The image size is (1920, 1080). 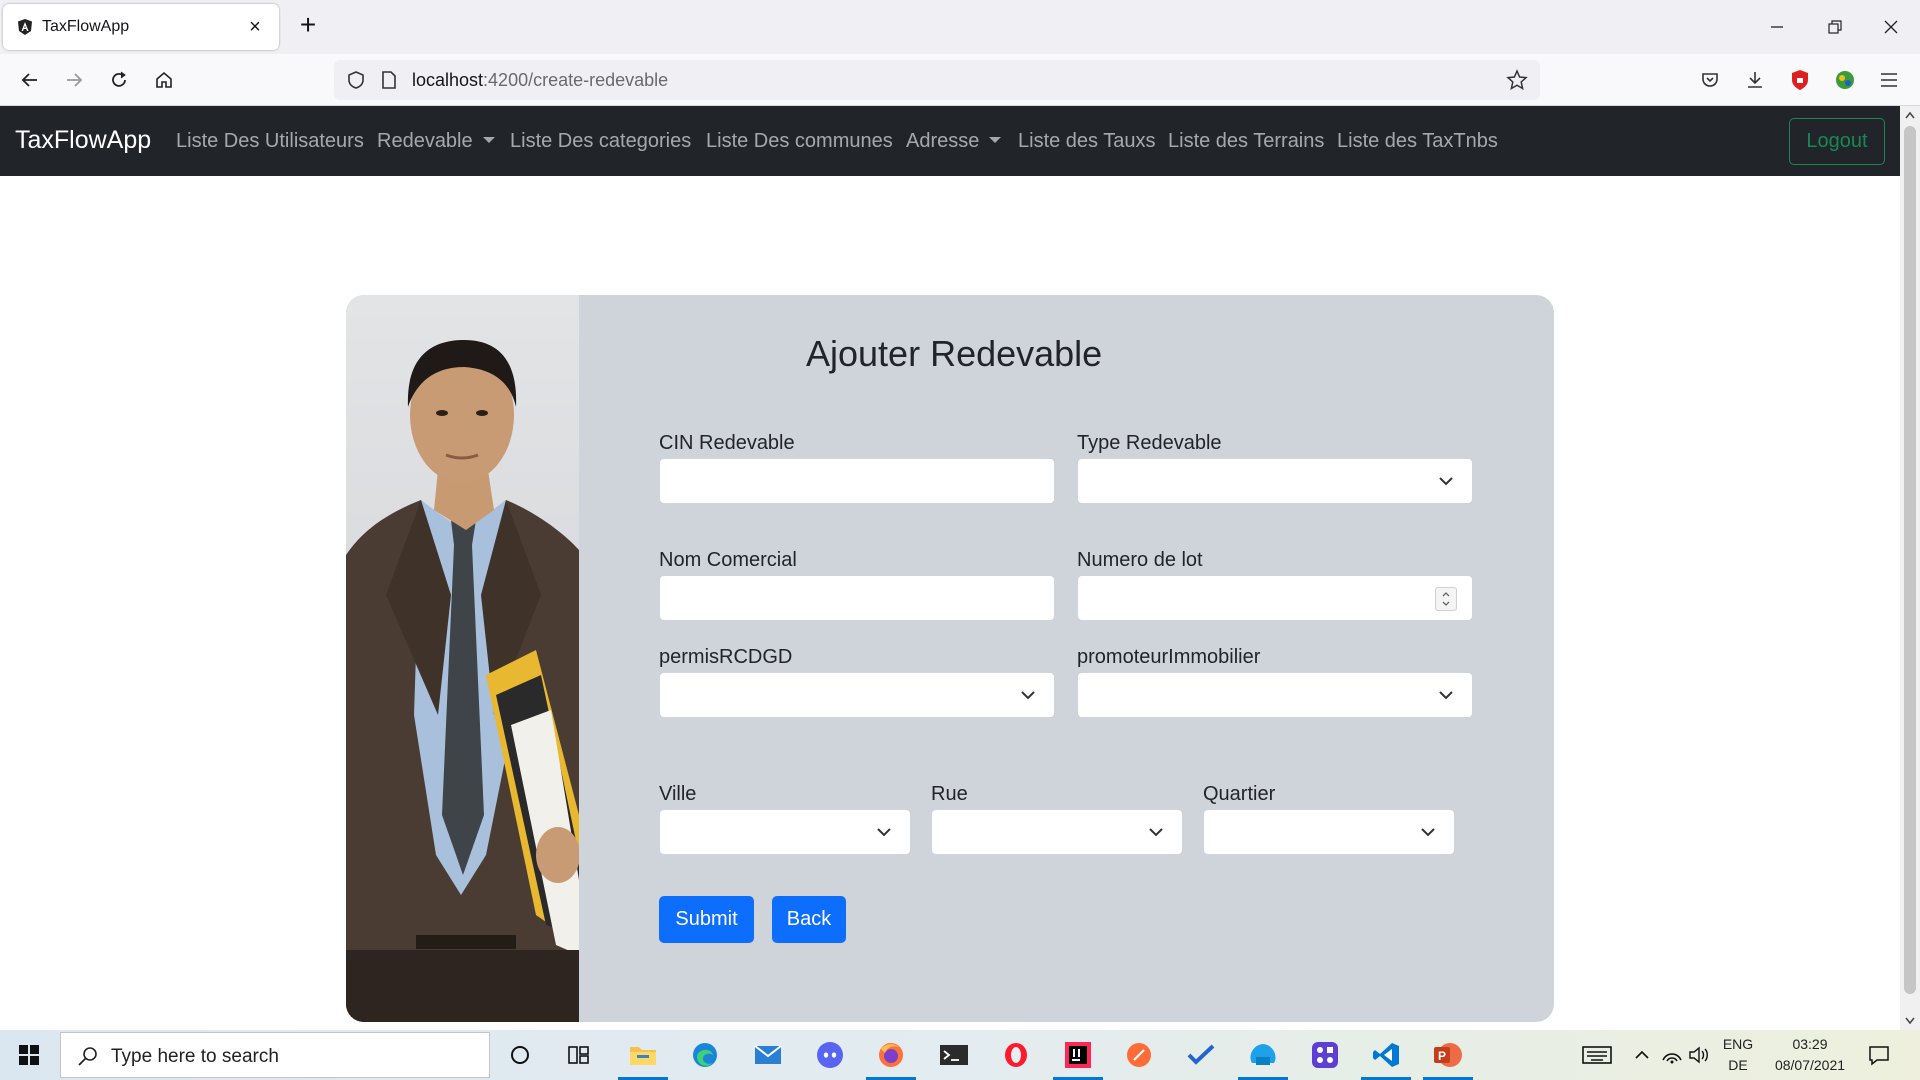 What do you see at coordinates (83, 140) in the screenshot?
I see `brand-logo: TaxFlowApp` at bounding box center [83, 140].